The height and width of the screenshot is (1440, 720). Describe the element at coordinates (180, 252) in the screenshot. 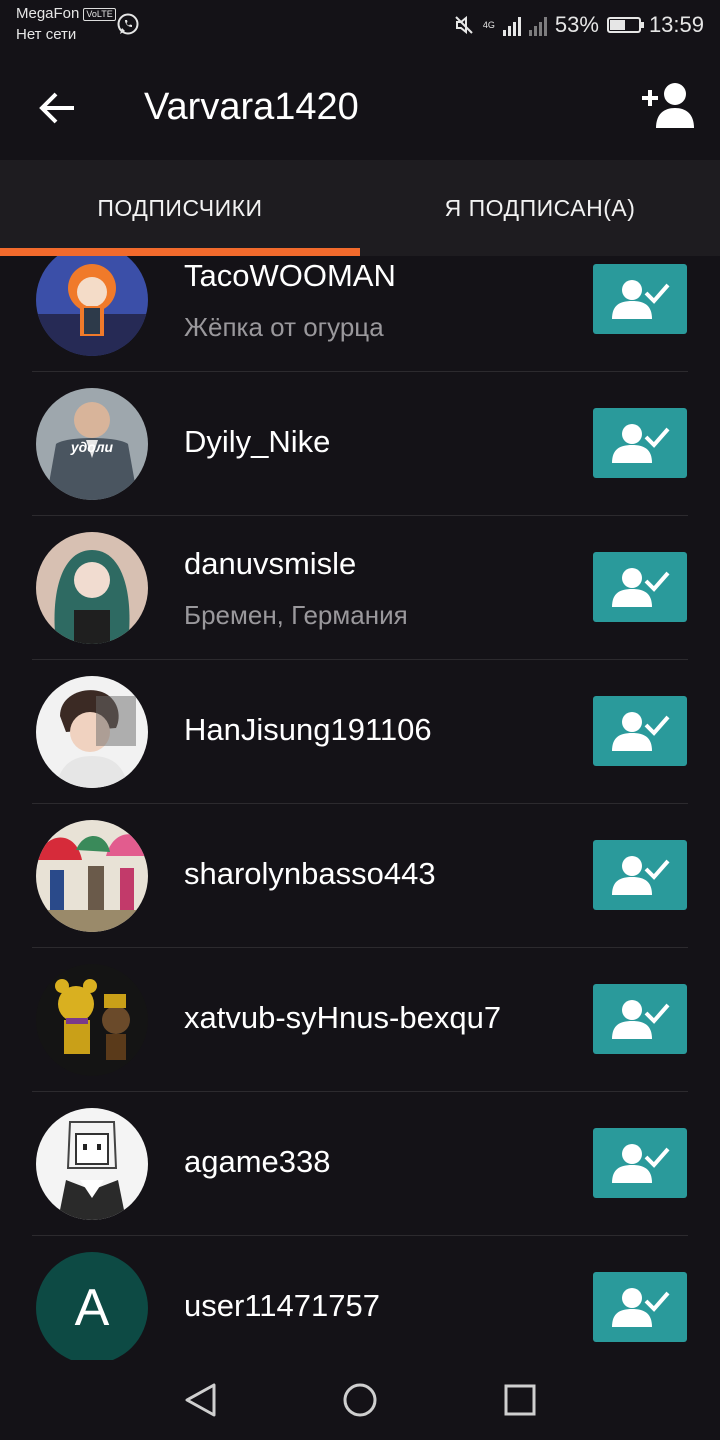

I see `active-tab-indicator` at that location.